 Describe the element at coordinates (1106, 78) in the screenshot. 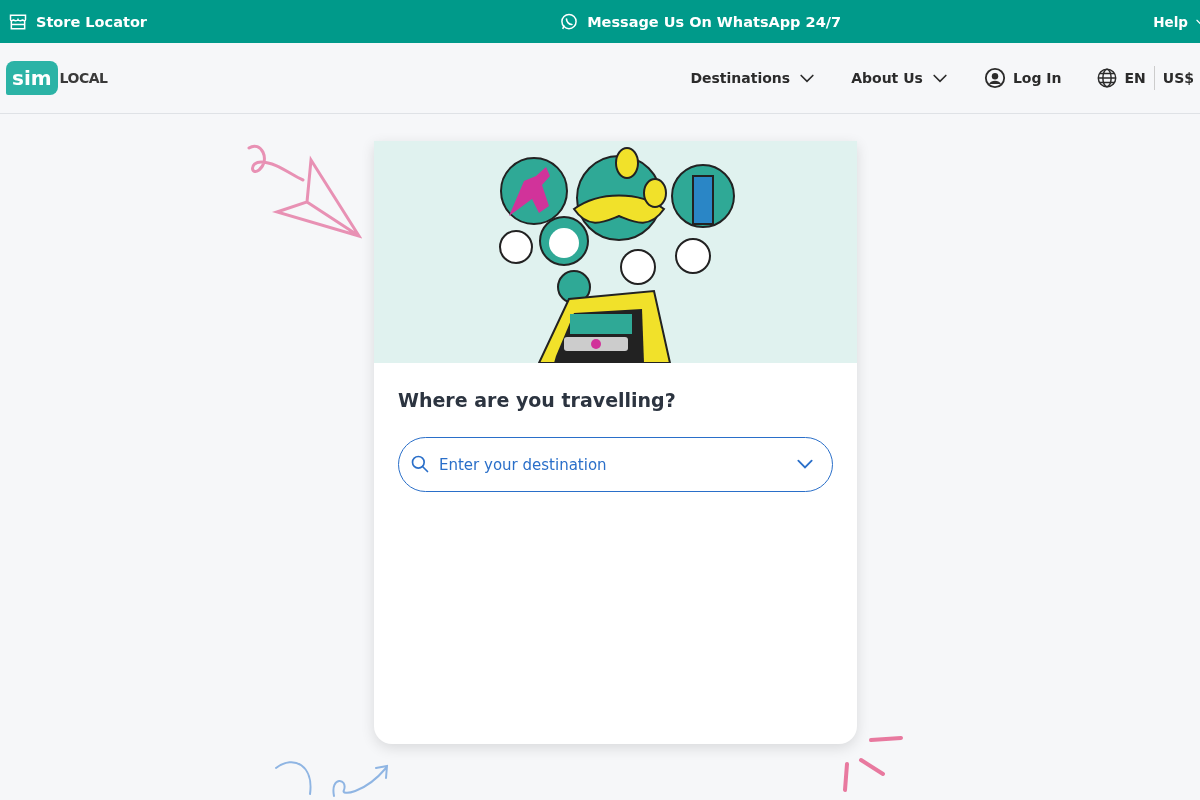

I see `globe-icon` at that location.